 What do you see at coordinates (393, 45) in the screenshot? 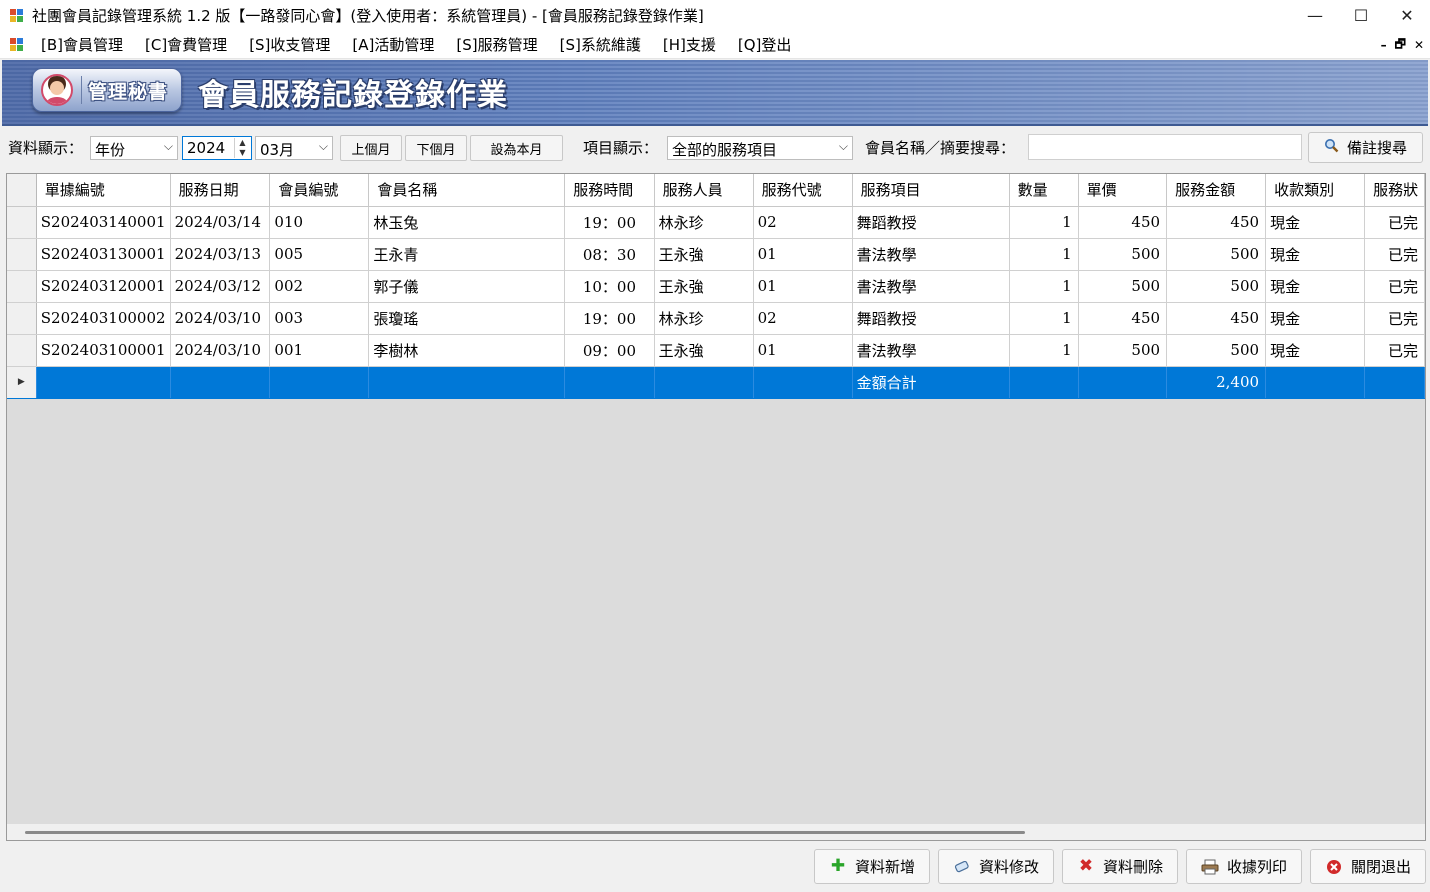
I see `menu-activity: [A]活動管理` at bounding box center [393, 45].